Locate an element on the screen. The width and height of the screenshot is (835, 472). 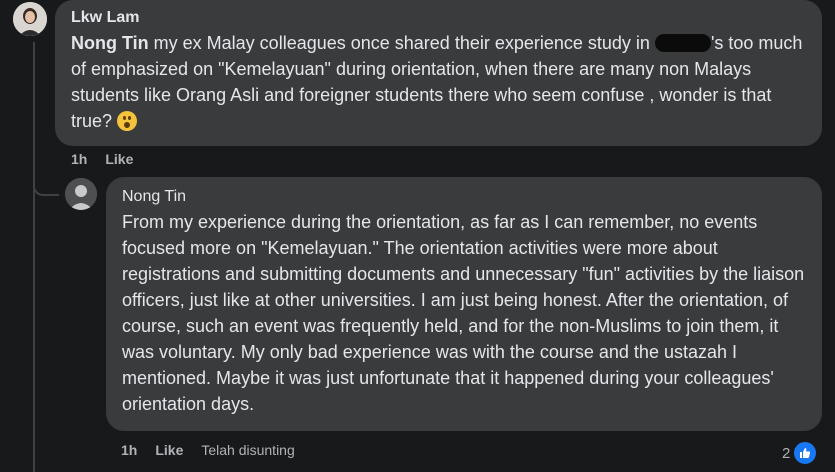
astonished-face-emoji is located at coordinates (127, 121).